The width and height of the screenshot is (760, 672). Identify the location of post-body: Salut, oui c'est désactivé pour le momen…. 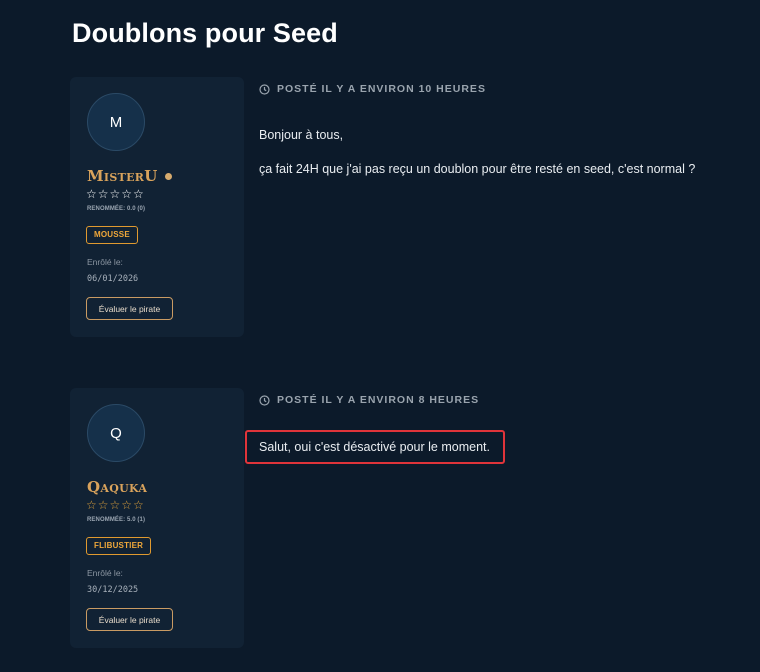
(374, 456).